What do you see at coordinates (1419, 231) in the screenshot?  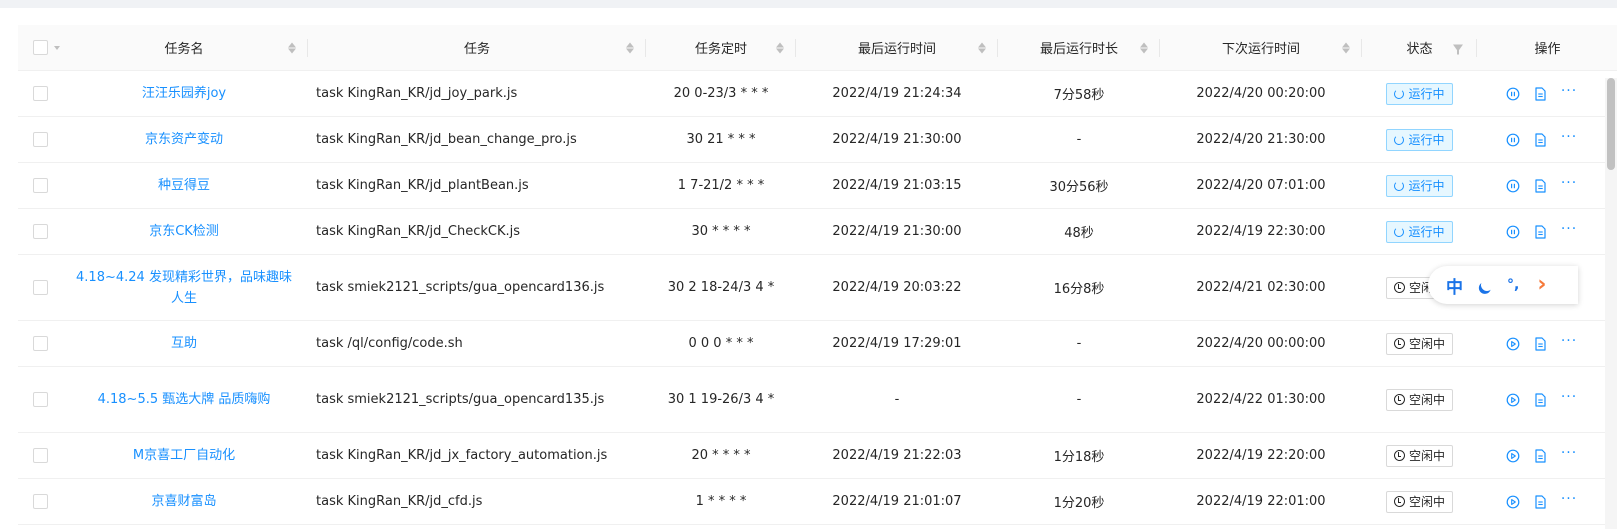 I see `status-cell: 运行中` at bounding box center [1419, 231].